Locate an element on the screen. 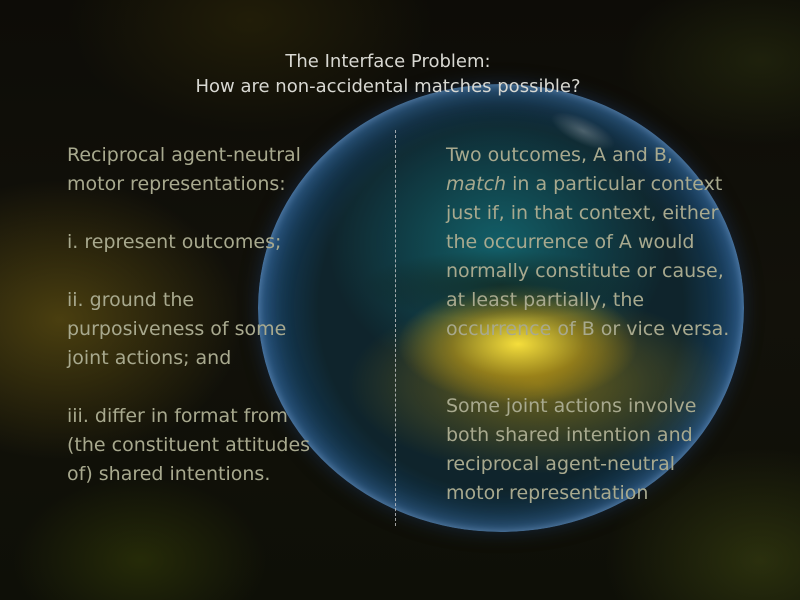 This screenshot has height=600, width=800. item2-line-3: joint actions; and is located at coordinates (149, 358).